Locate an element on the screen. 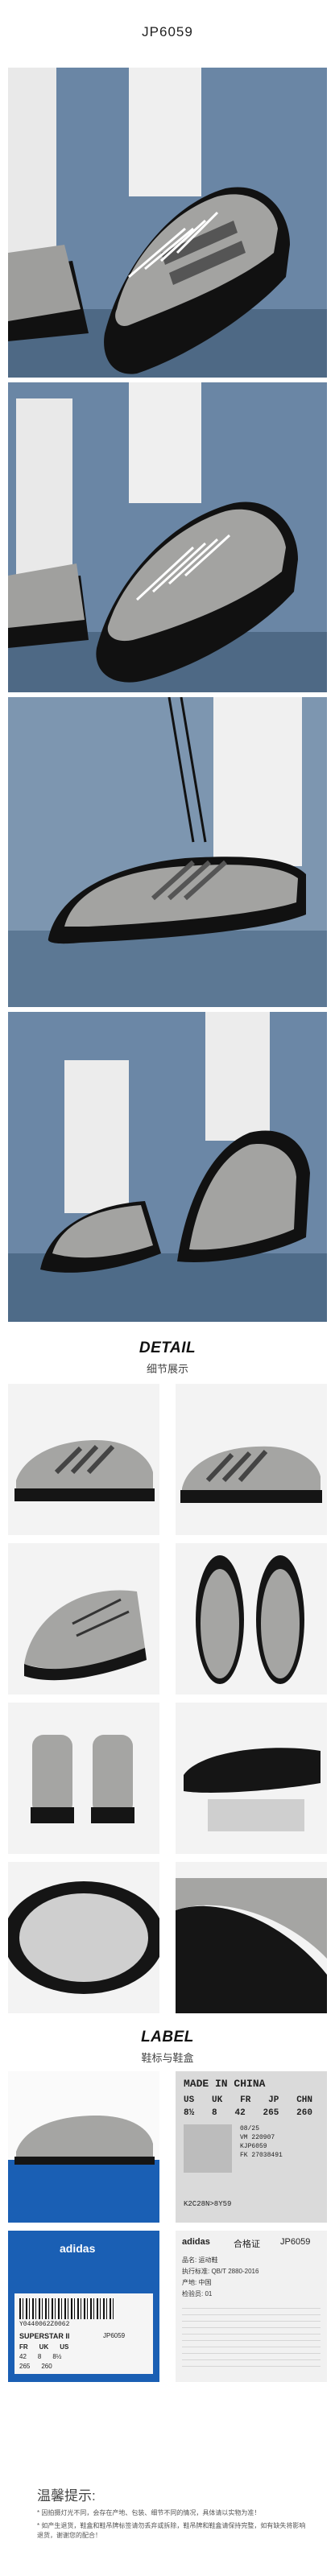 This screenshot has height=2576, width=335. made-in-label: MADE IN CHINA is located at coordinates (225, 2084).